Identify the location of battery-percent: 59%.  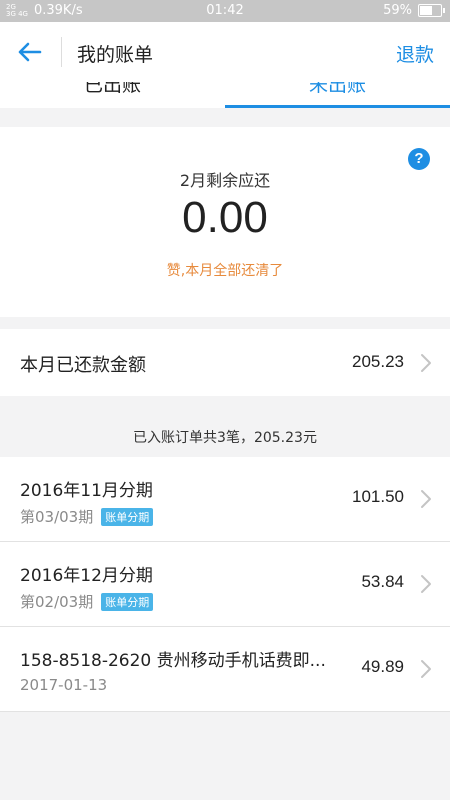
(397, 10).